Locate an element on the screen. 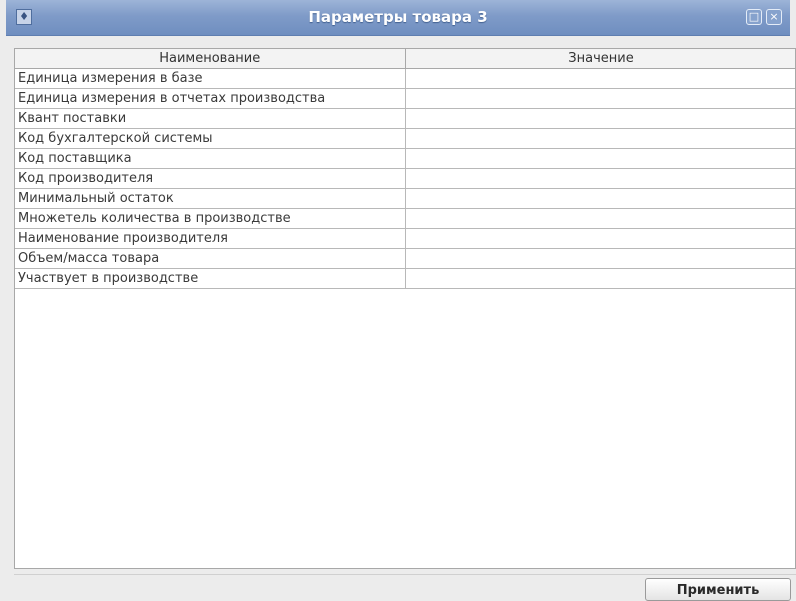  table-row: Единица измерения в базе is located at coordinates (405, 78).